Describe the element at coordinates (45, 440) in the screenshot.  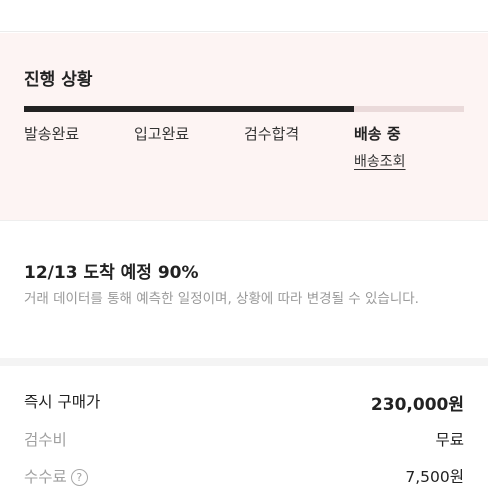
I see `inspection-fee-label: 검수비` at that location.